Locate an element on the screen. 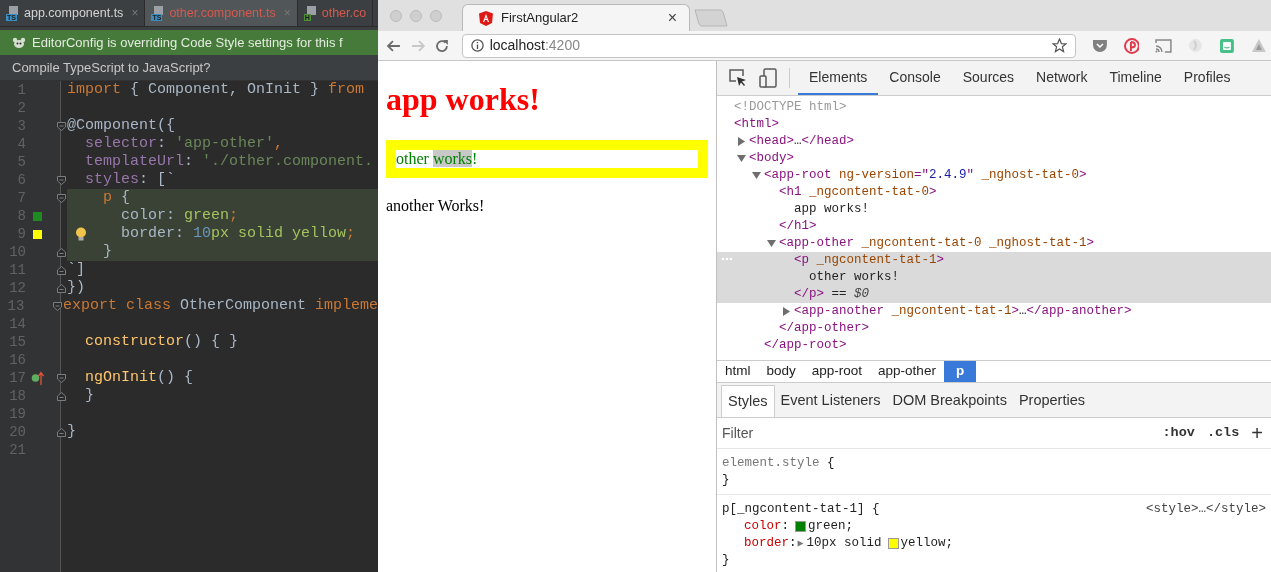 This screenshot has width=1271, height=572. pocket-icon is located at coordinates (1099, 45).